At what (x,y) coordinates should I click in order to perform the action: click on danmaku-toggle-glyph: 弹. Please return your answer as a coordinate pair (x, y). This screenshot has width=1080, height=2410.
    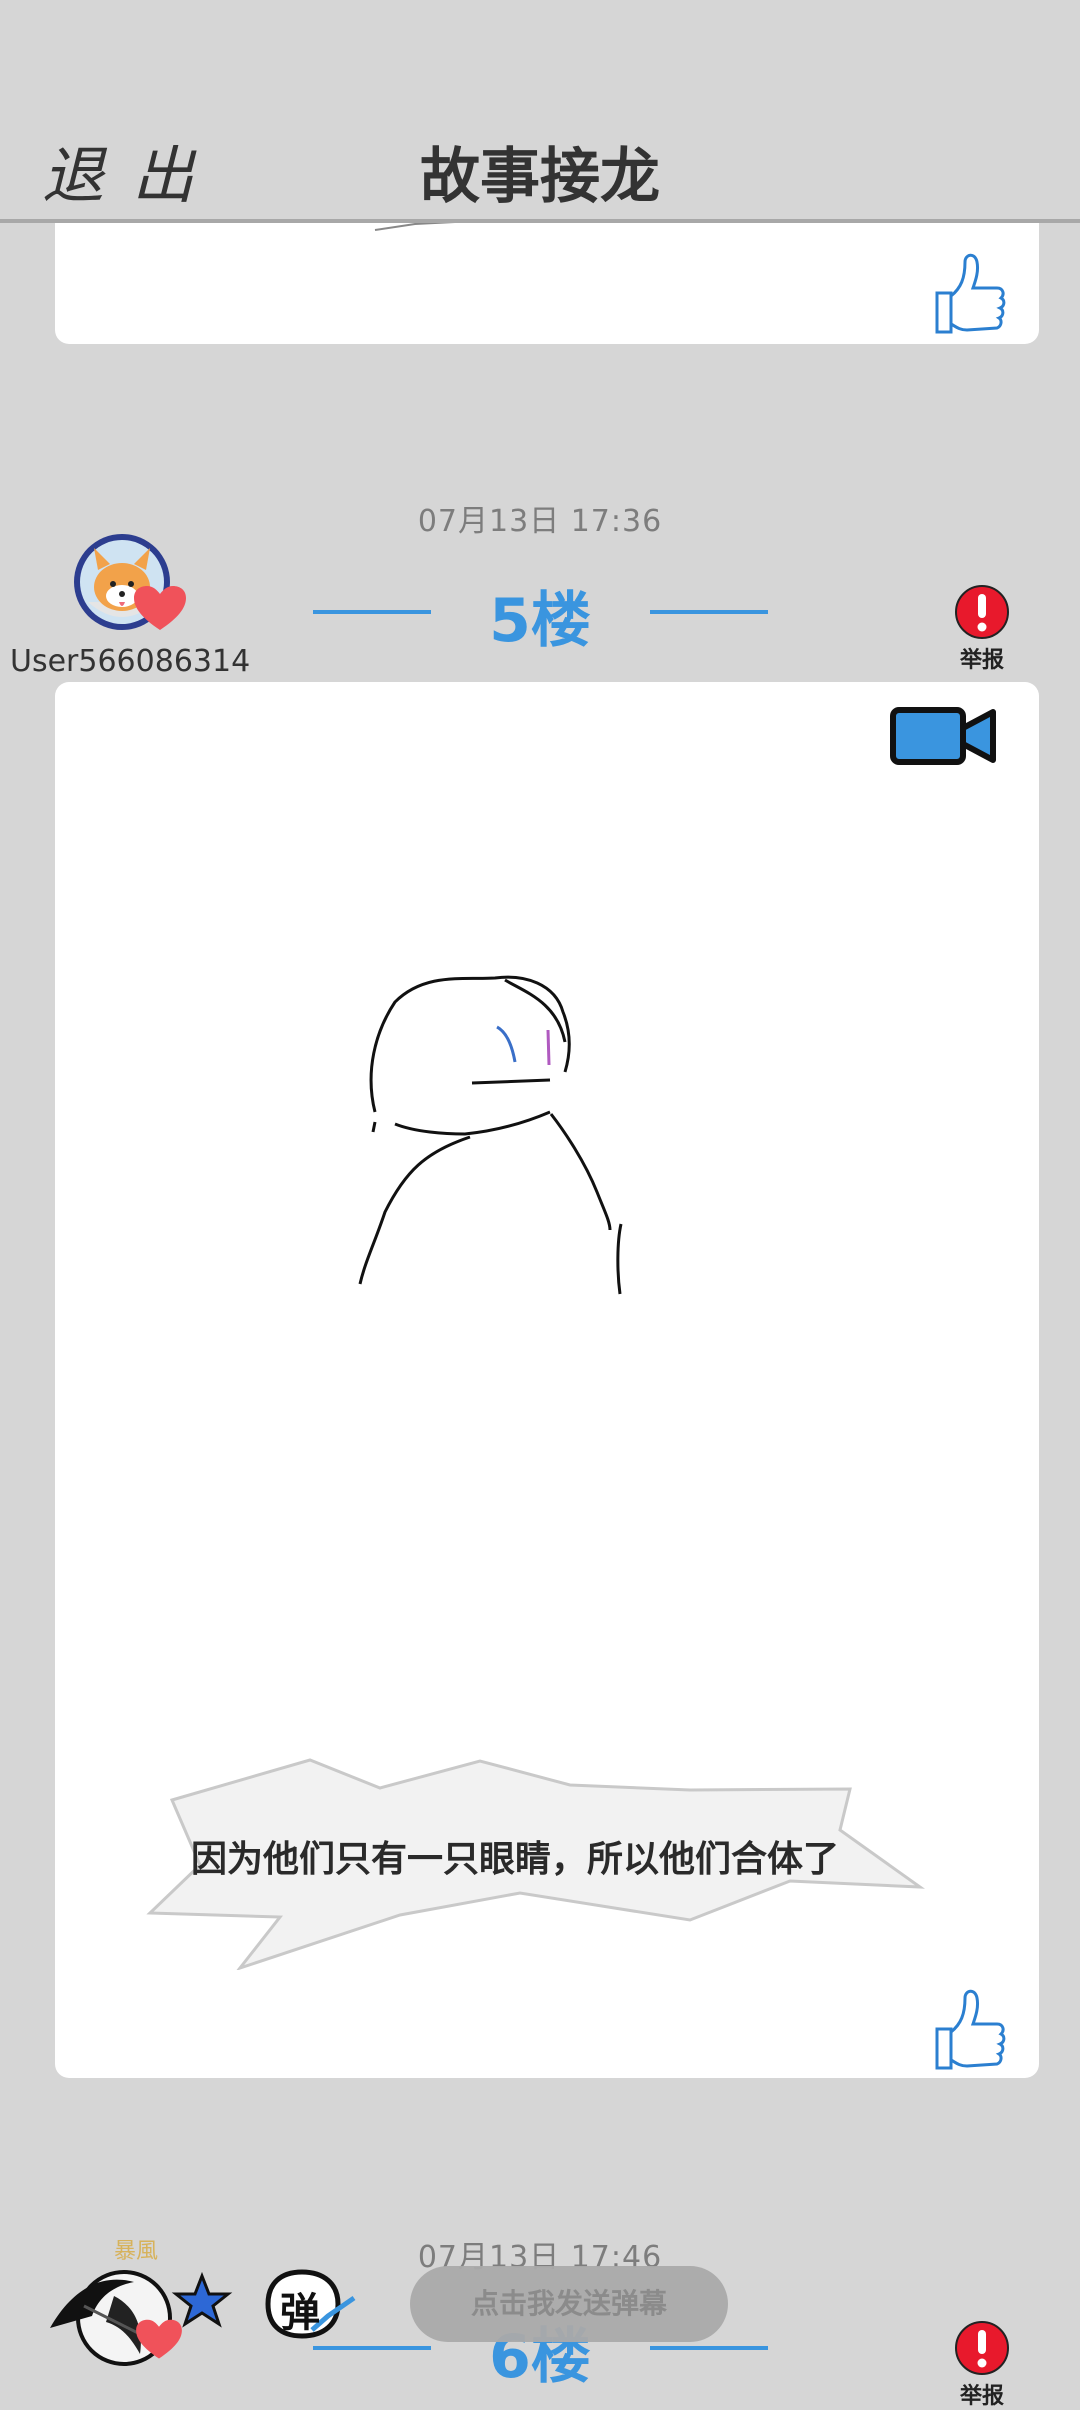
    Looking at the image, I should click on (300, 2313).